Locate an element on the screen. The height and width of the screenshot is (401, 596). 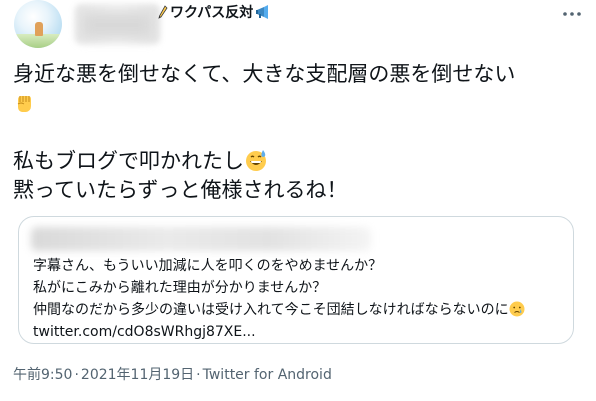
tweet-line-3: 黙っていたらずっと俺様されるね！ is located at coordinates (180, 190).